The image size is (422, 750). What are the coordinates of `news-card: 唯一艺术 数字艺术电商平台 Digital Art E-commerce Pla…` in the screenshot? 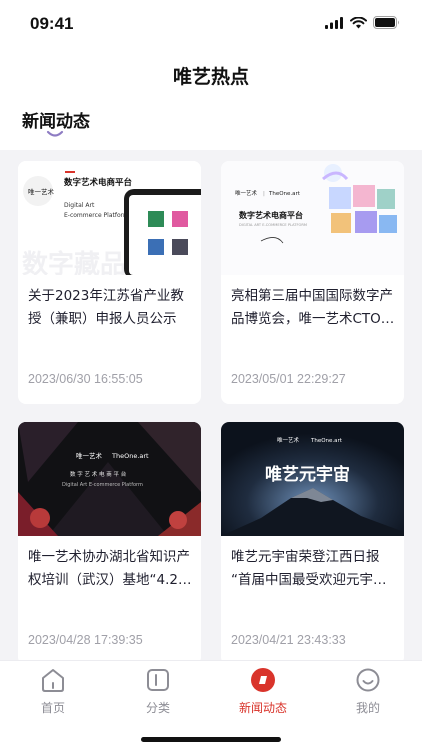 It's located at (109, 282).